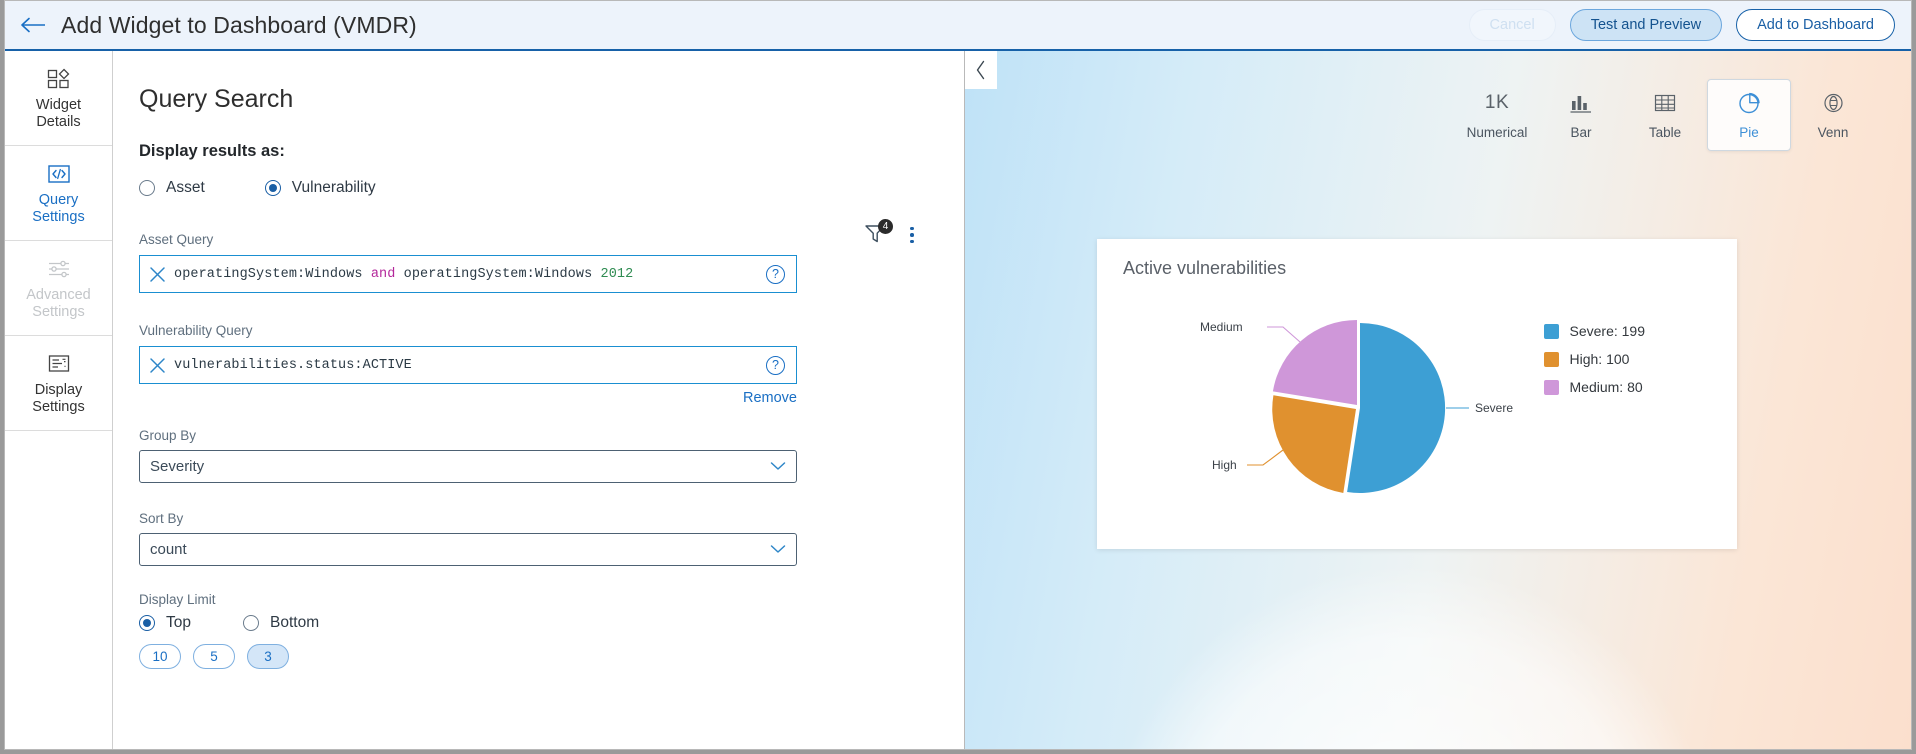 This screenshot has width=1916, height=754. I want to click on group-by-select: Severity, so click(468, 466).